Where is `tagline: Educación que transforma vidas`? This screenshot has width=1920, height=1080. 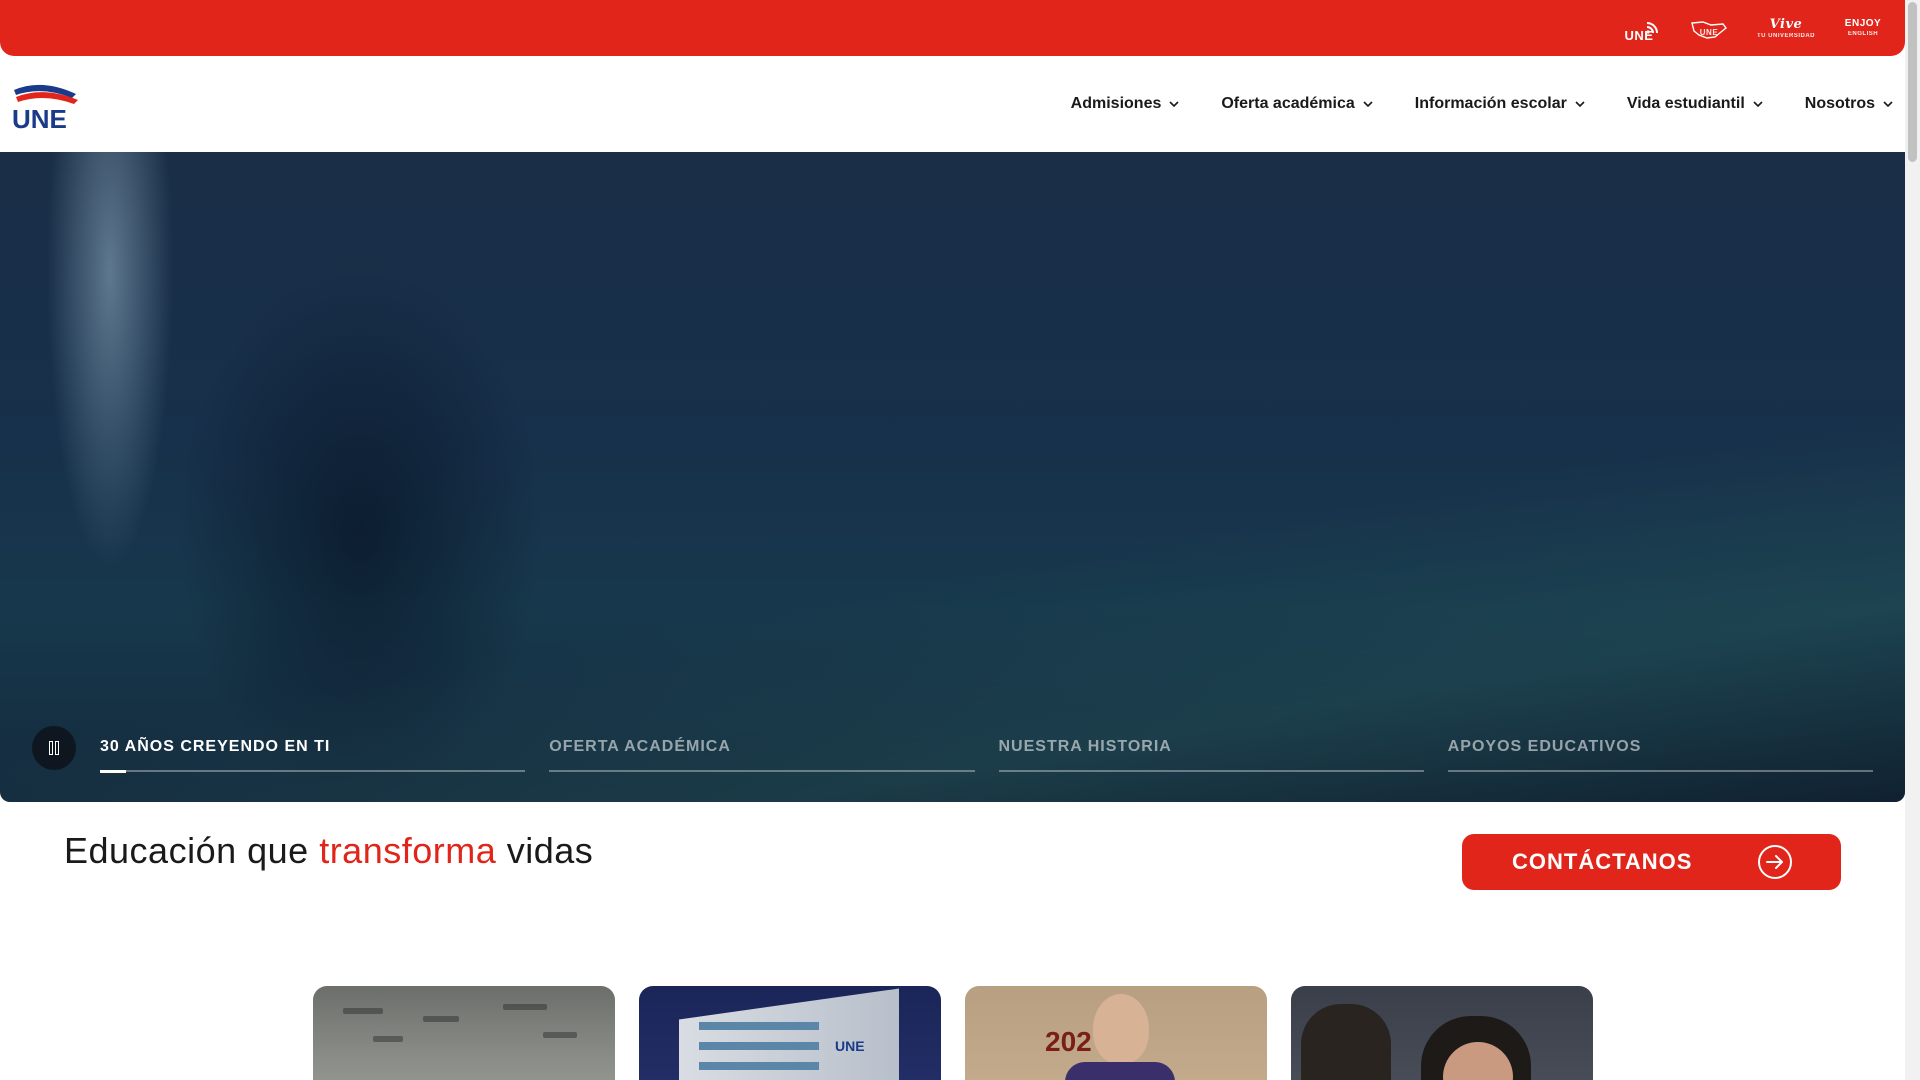
tagline: Educación que transforma vidas is located at coordinates (328, 851).